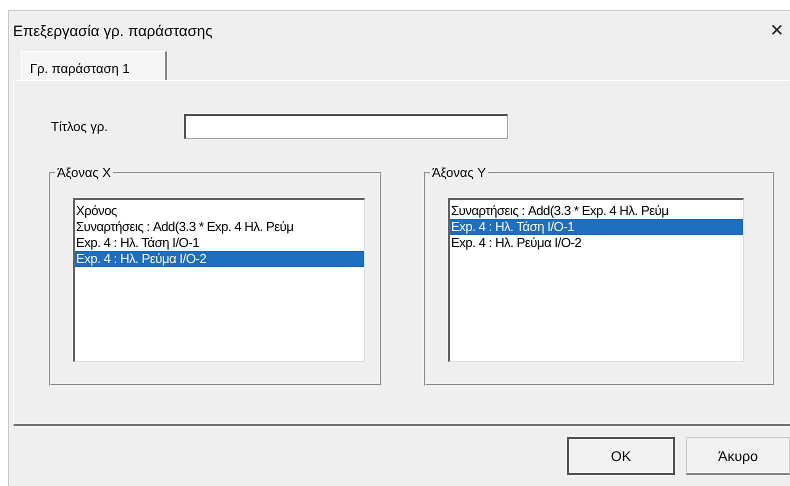  Describe the element at coordinates (459, 172) in the screenshot. I see `group-label: Άξονας Y` at that location.